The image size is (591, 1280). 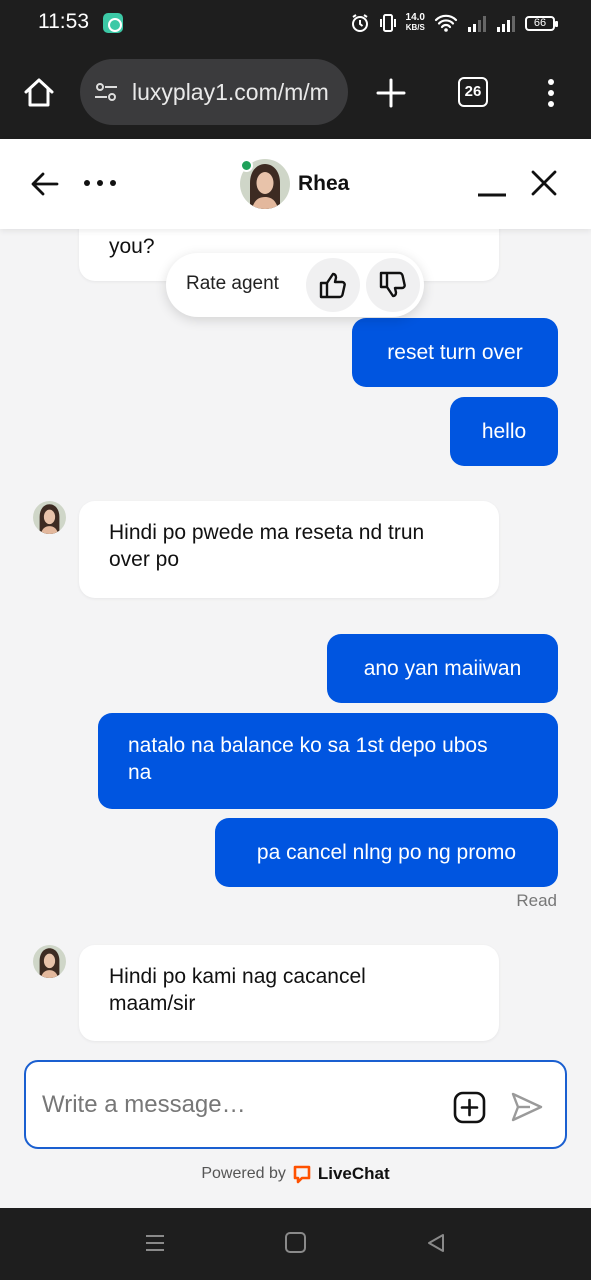 I want to click on thumbs-up-button, so click(x=333, y=285).